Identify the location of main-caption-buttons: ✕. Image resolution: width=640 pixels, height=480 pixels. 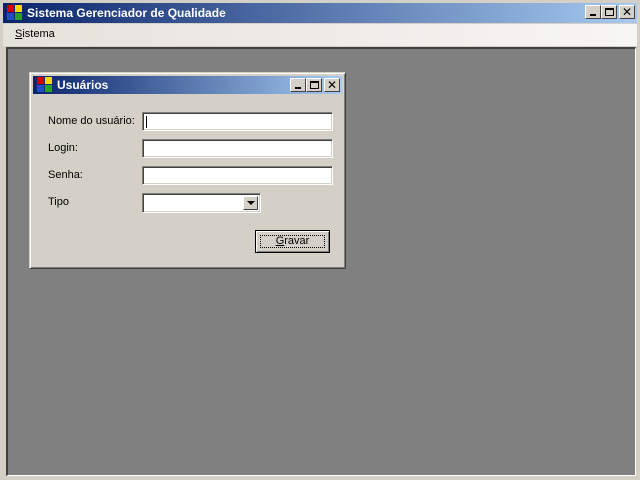
(610, 12).